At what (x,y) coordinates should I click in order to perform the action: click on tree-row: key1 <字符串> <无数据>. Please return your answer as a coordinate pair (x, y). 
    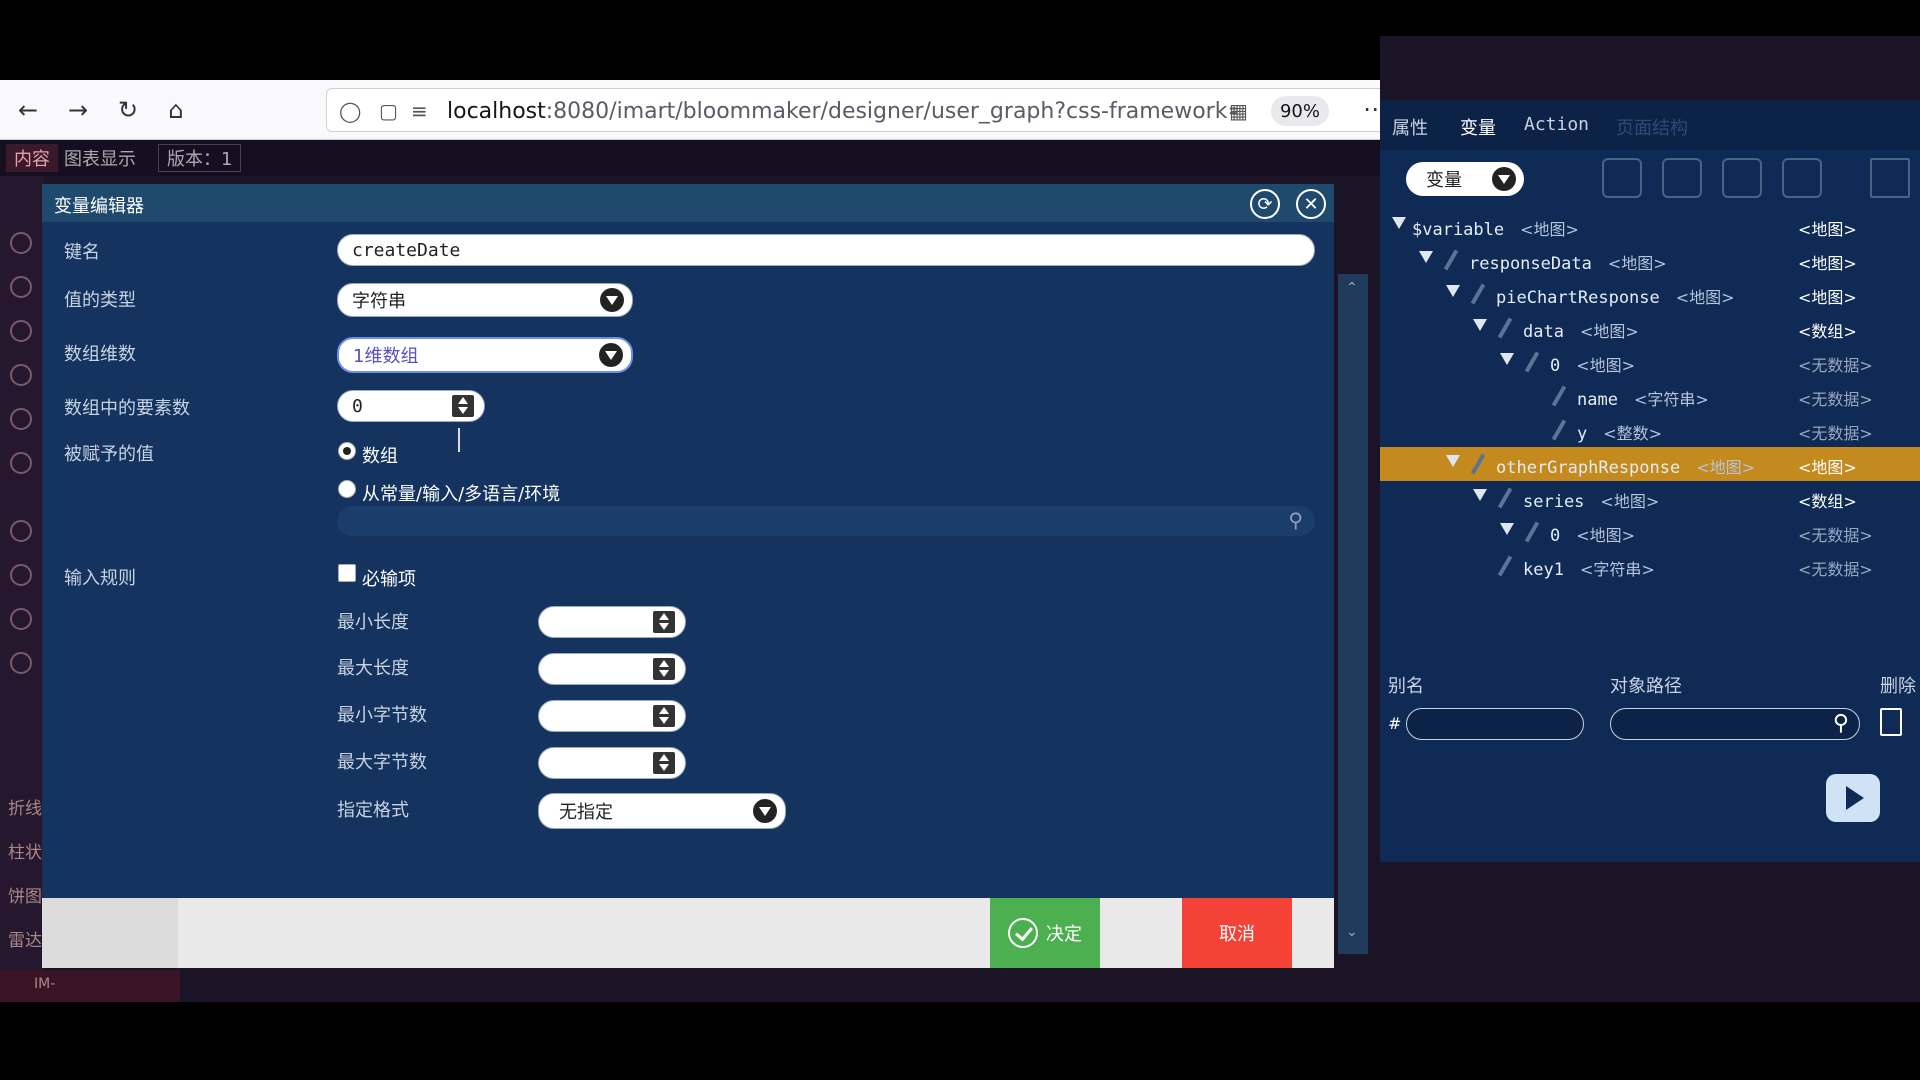
    Looking at the image, I should click on (1650, 566).